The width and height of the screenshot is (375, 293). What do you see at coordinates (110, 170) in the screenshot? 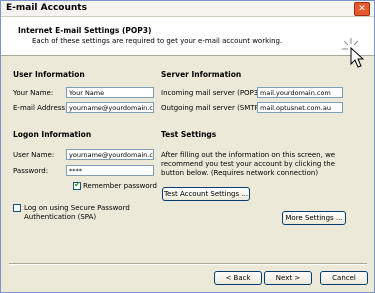
I see `password-input: ****` at bounding box center [110, 170].